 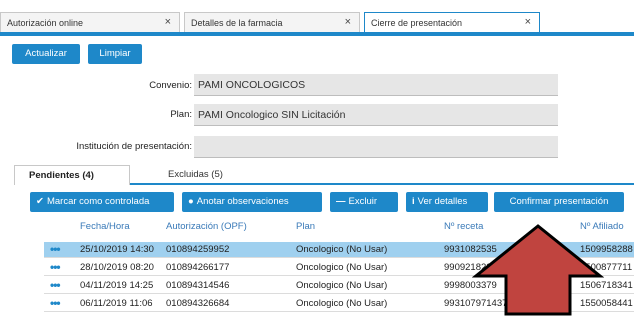 I want to click on refresh-button: Actualizar, so click(x=46, y=54).